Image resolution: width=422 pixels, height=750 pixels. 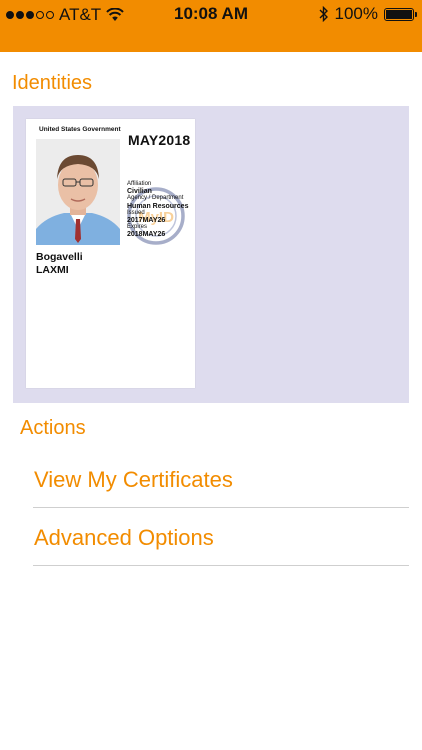 What do you see at coordinates (139, 192) in the screenshot?
I see `affiliation-value: Civilian` at bounding box center [139, 192].